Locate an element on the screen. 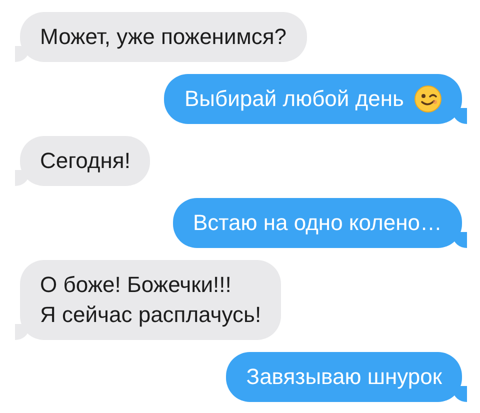 The image size is (480, 413). message-text: О боже! Божечки!!! Я сейчас расплачусь! is located at coordinates (151, 300).